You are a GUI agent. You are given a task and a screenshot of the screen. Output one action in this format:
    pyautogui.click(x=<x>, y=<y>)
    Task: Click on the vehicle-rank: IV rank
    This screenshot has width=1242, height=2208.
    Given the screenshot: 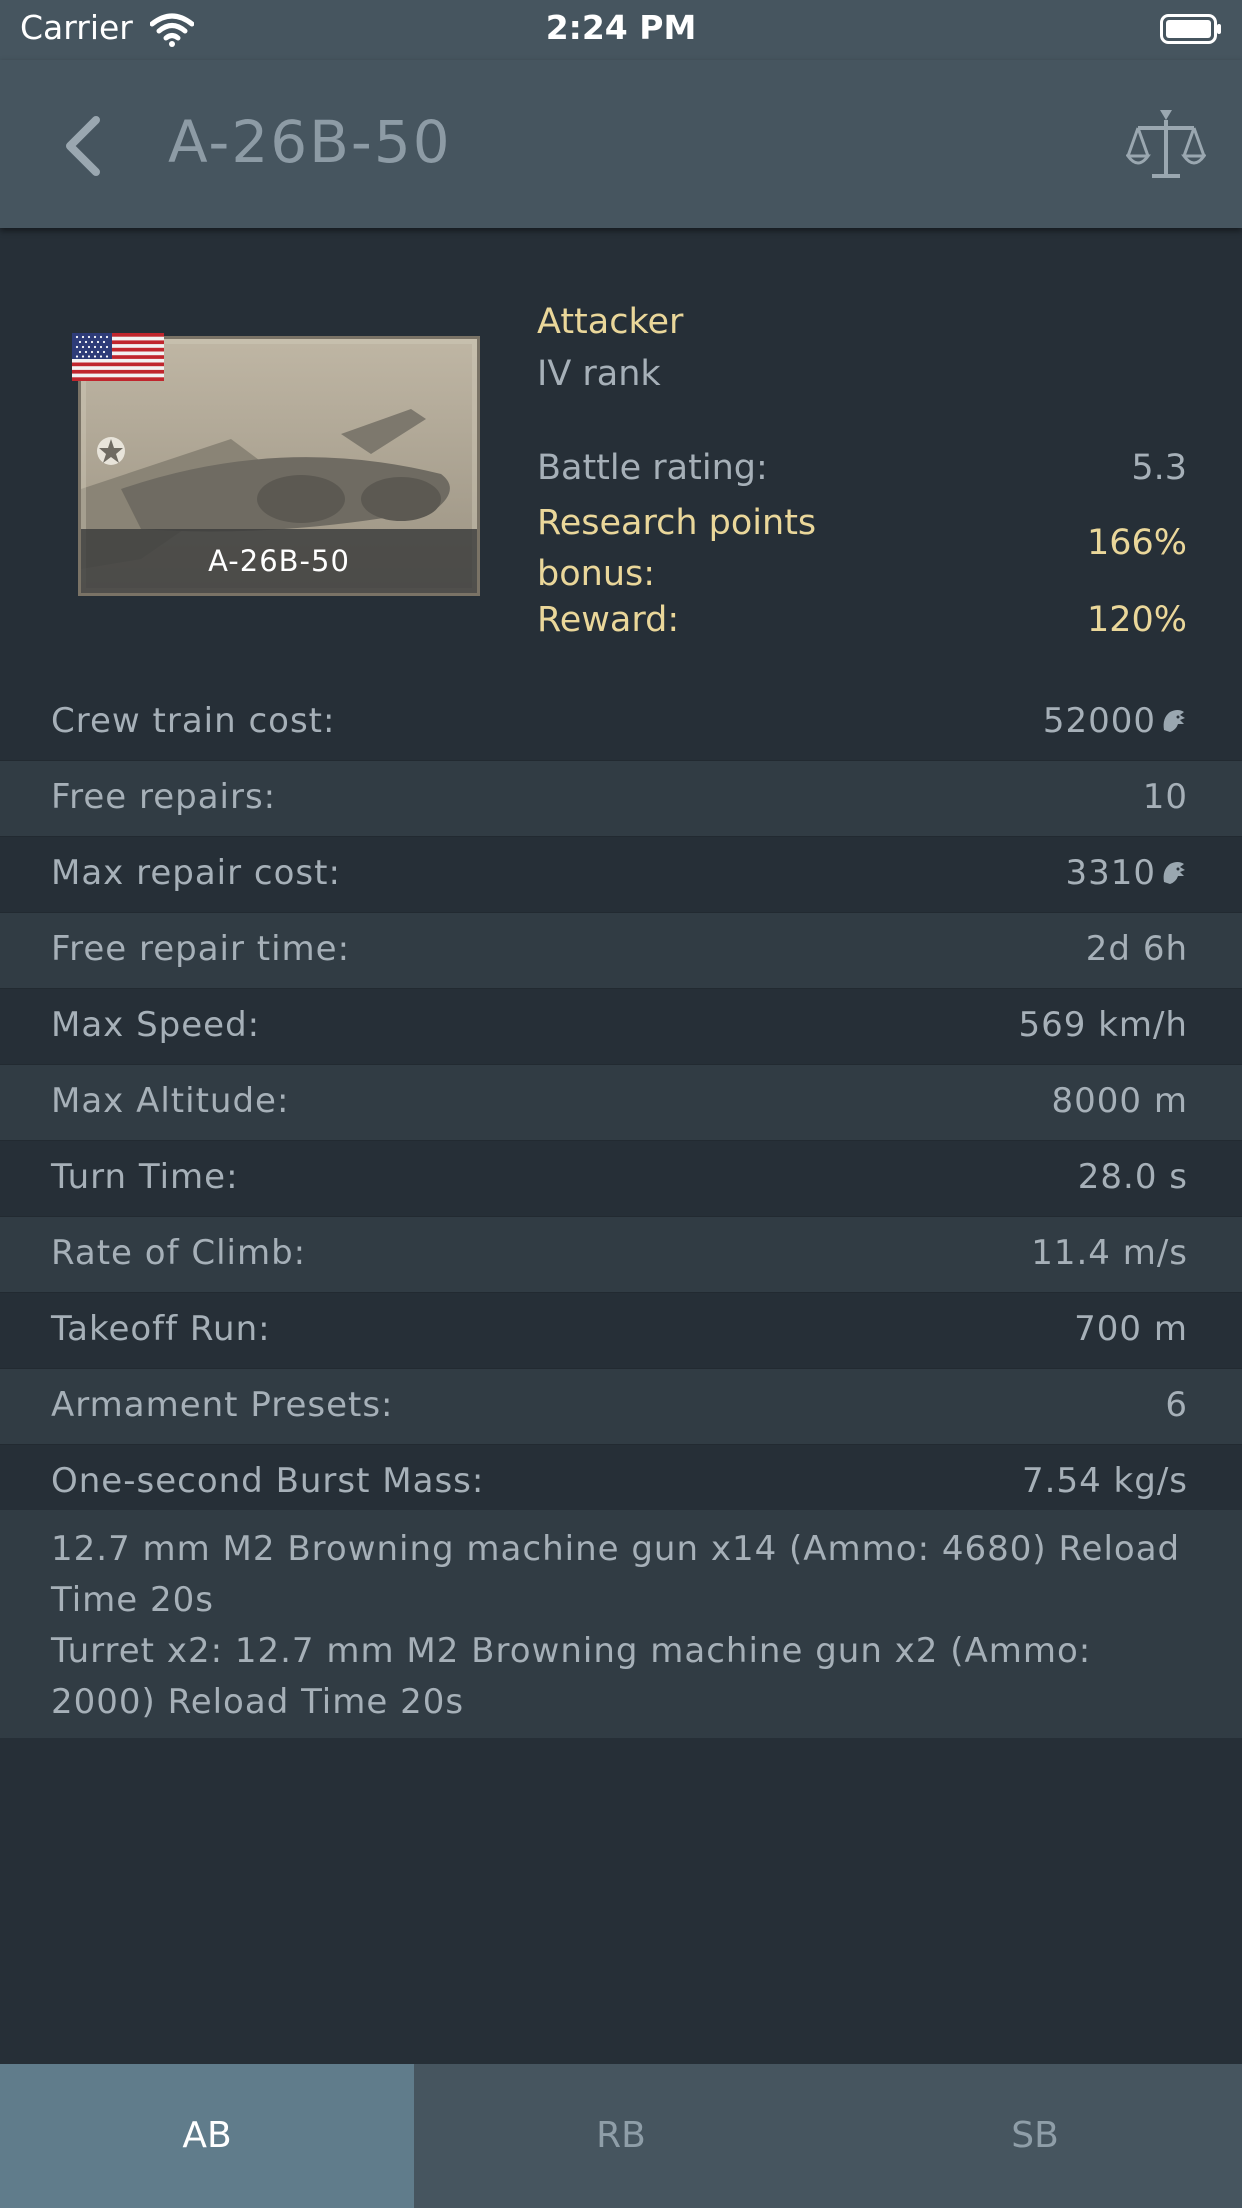 What is the action you would take?
    pyautogui.click(x=599, y=374)
    